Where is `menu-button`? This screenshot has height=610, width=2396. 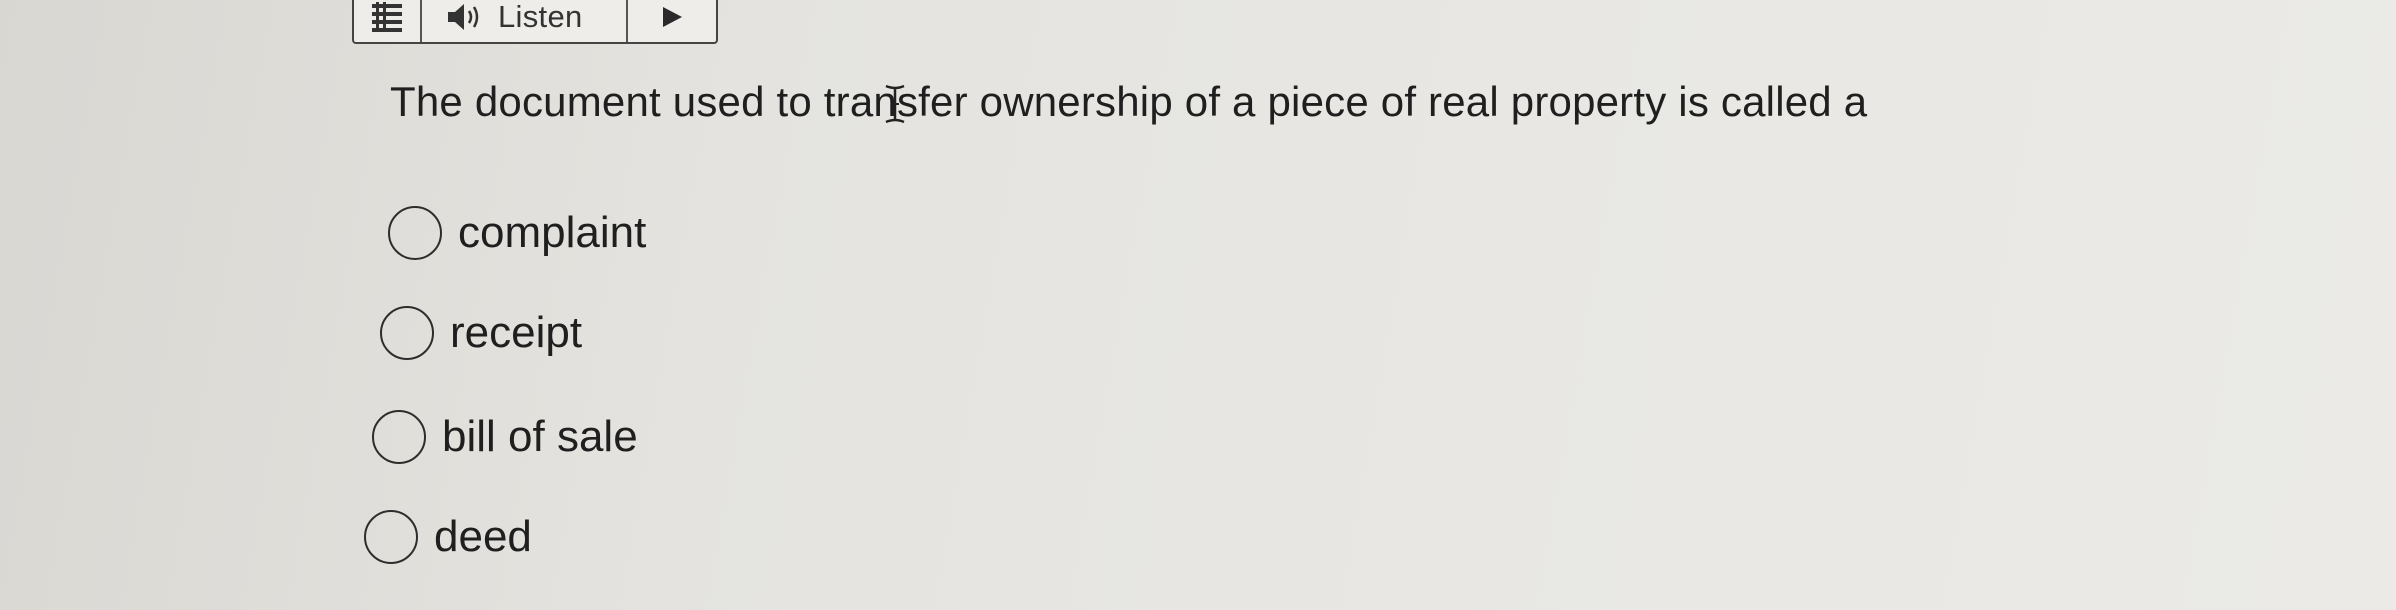 menu-button is located at coordinates (388, 21).